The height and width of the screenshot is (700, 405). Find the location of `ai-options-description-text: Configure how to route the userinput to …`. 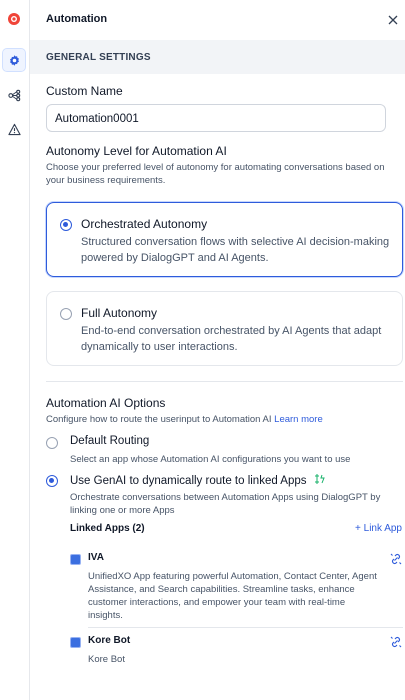

ai-options-description-text: Configure how to route the userinput to … is located at coordinates (159, 419).